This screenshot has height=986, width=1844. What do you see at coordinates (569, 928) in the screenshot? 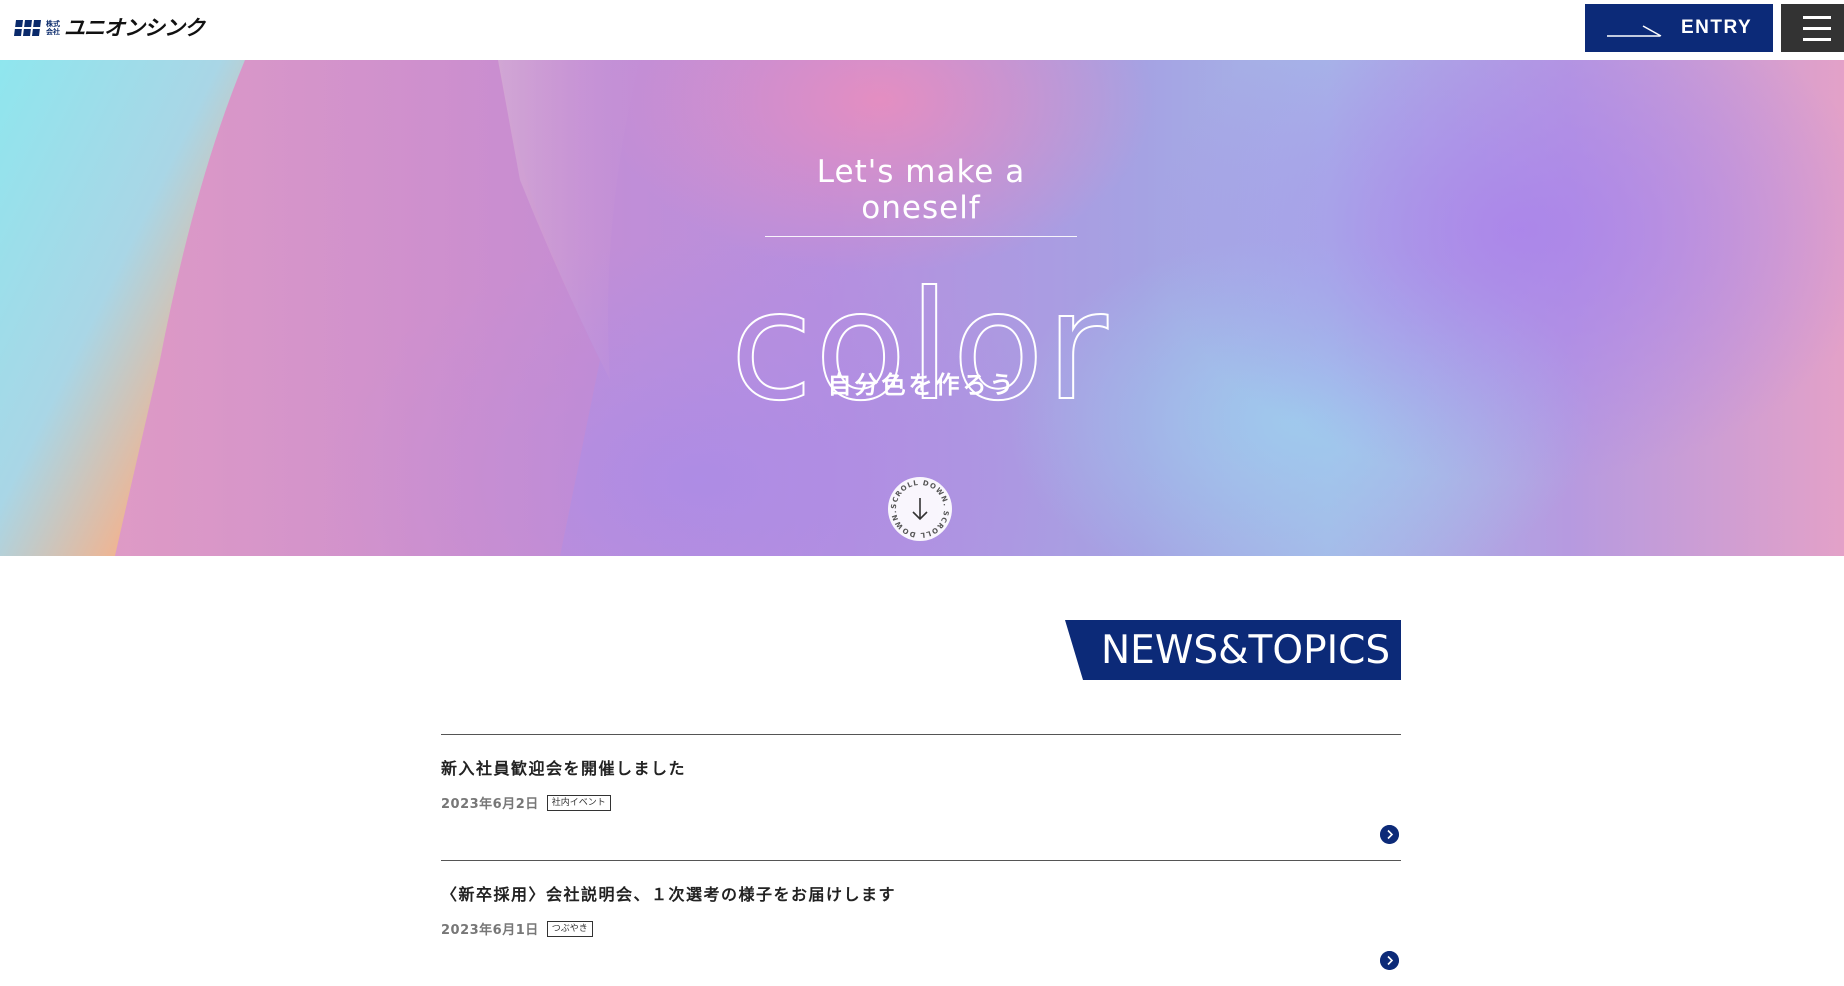
I see `news-category-tag: つぶやき` at bounding box center [569, 928].